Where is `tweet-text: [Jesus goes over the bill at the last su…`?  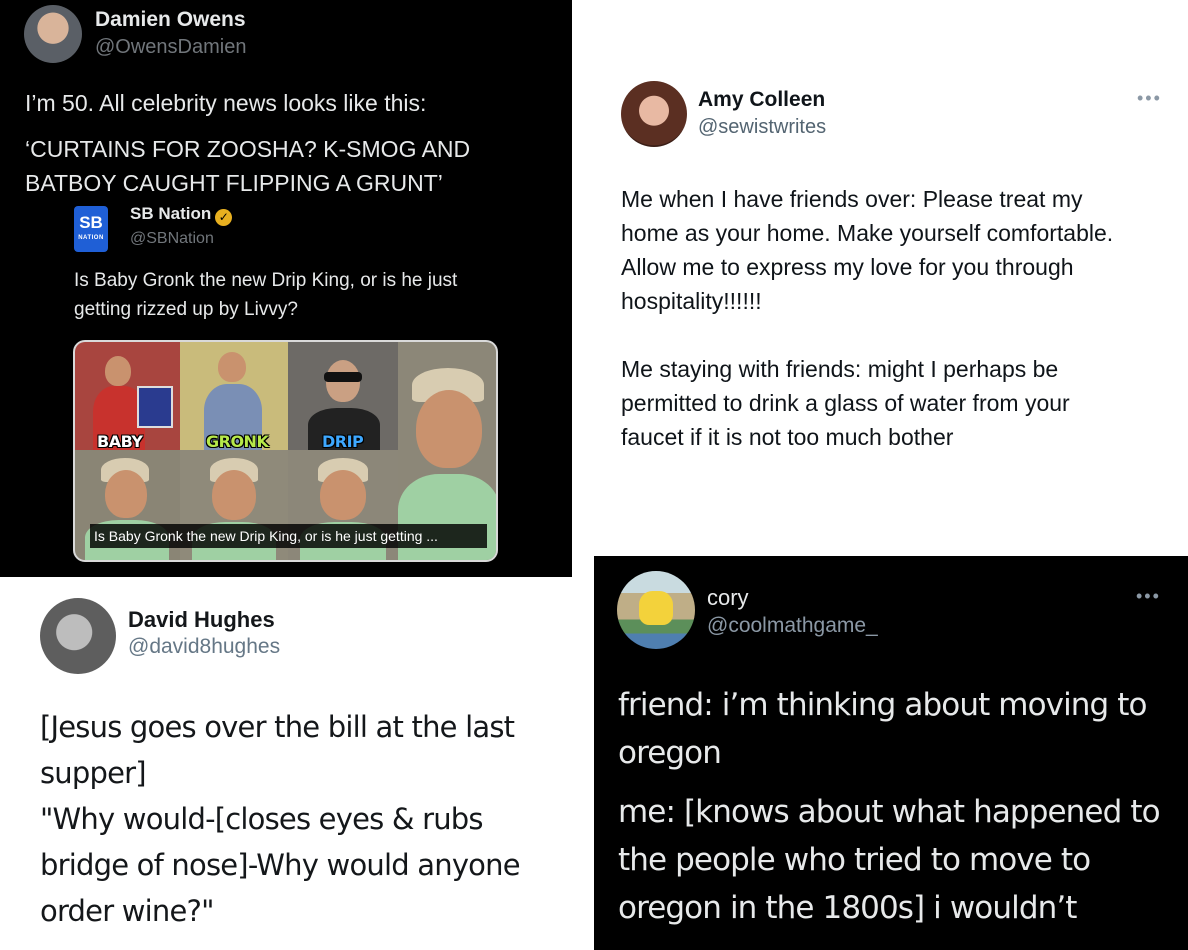 tweet-text: [Jesus goes over the bill at the last su… is located at coordinates (310, 819).